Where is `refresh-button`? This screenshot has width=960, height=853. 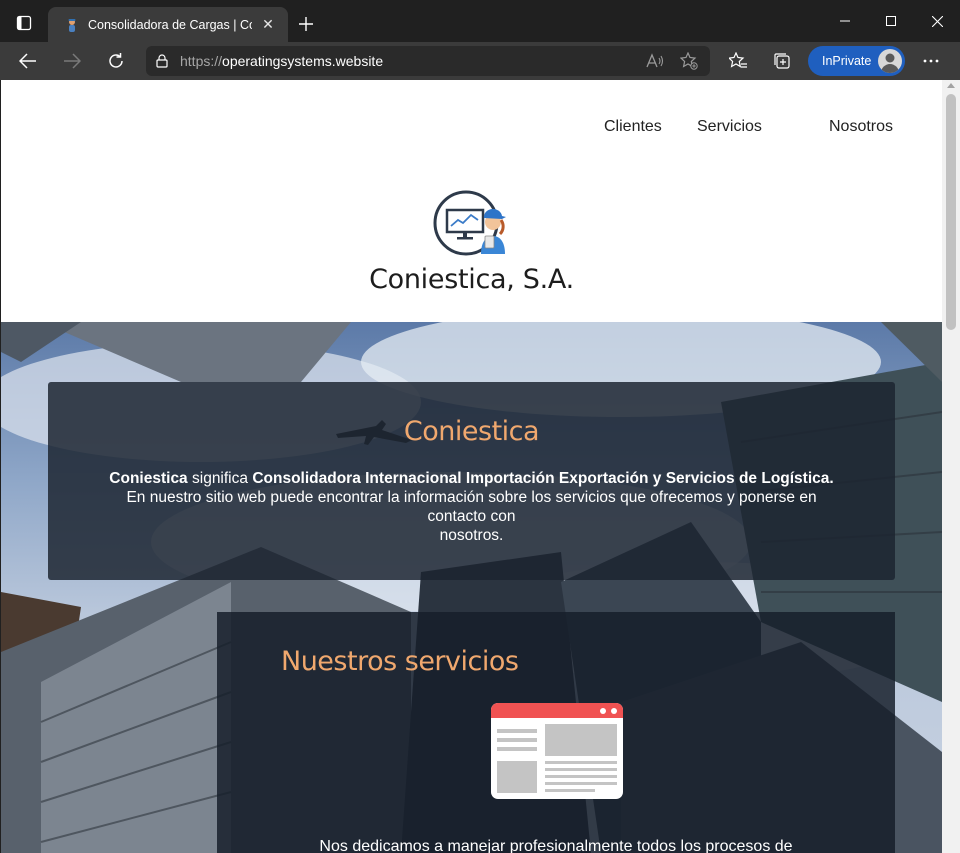
refresh-button is located at coordinates (116, 61).